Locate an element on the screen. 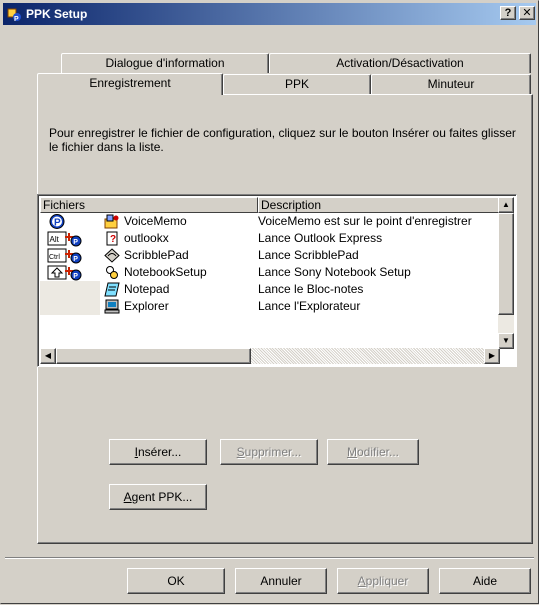 Image resolution: width=539 pixels, height=605 pixels. vertical-scrollbar: ▲ ▼ is located at coordinates (506, 273).